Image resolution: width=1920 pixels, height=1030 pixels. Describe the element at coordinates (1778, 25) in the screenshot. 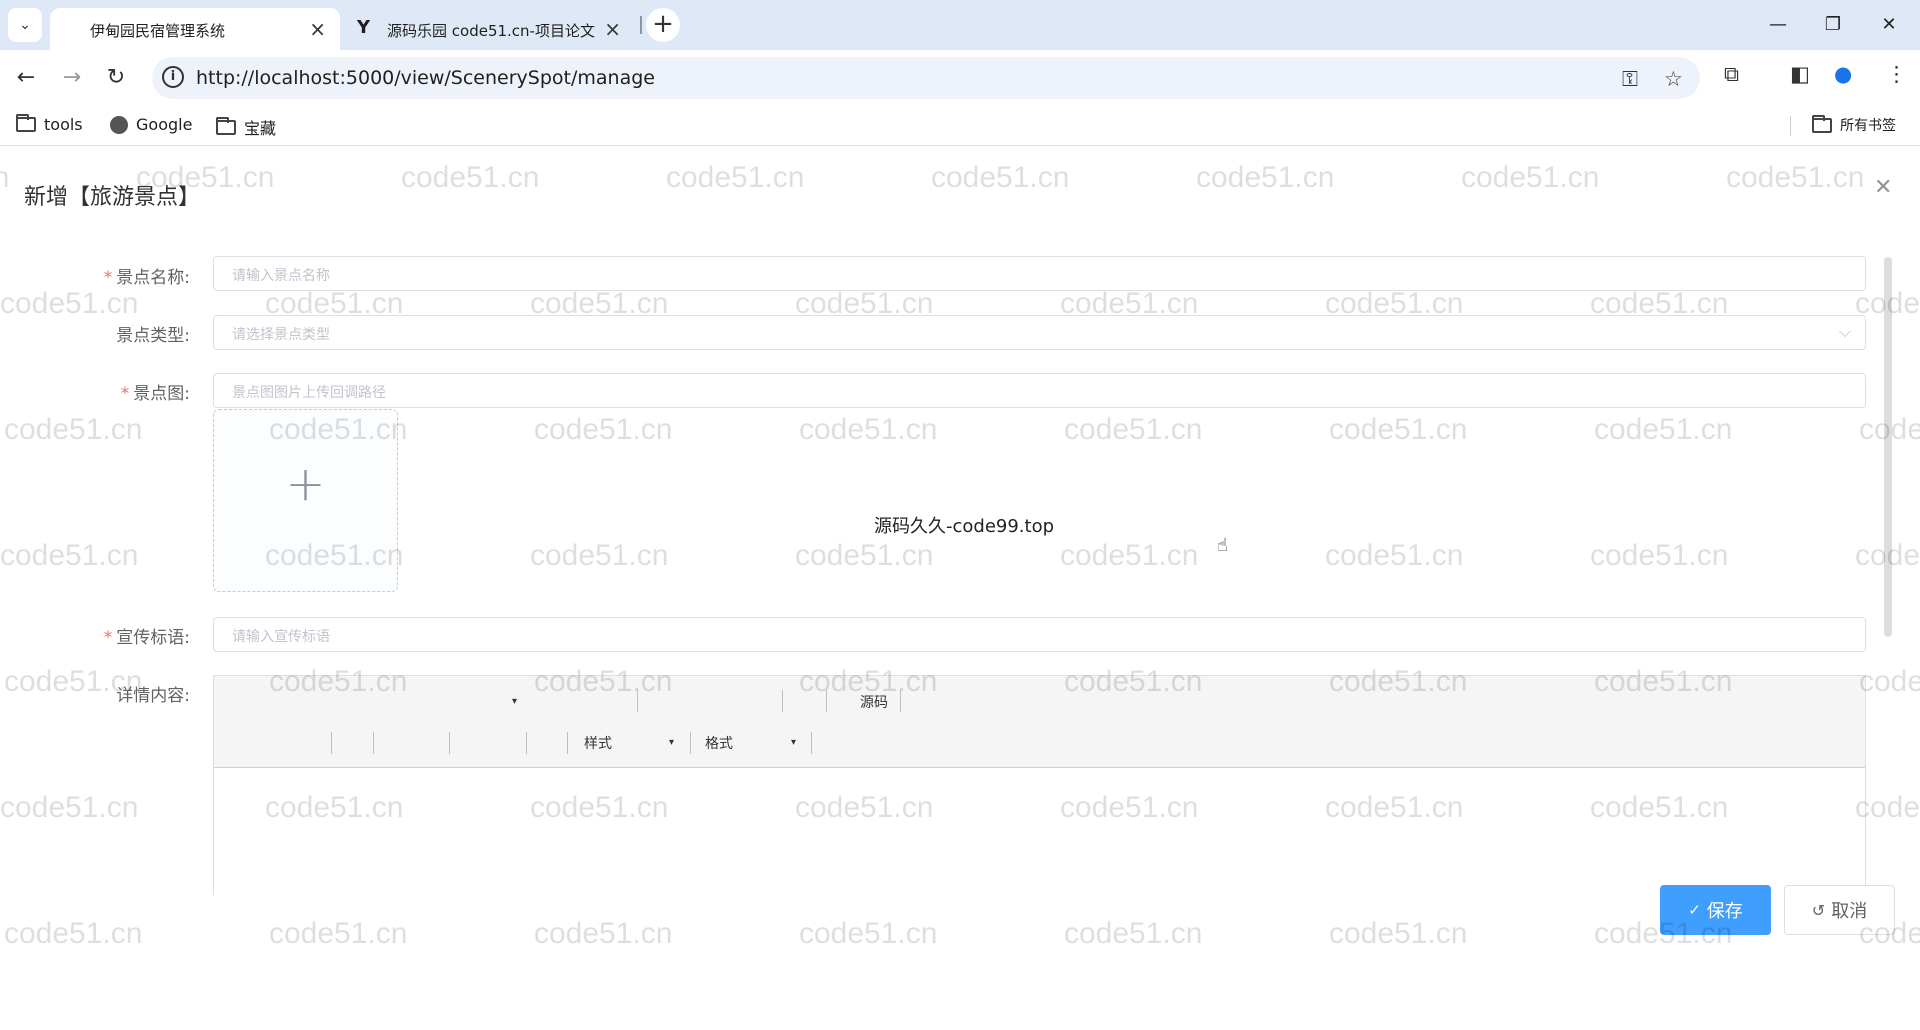

I see `minimize-button: —` at that location.